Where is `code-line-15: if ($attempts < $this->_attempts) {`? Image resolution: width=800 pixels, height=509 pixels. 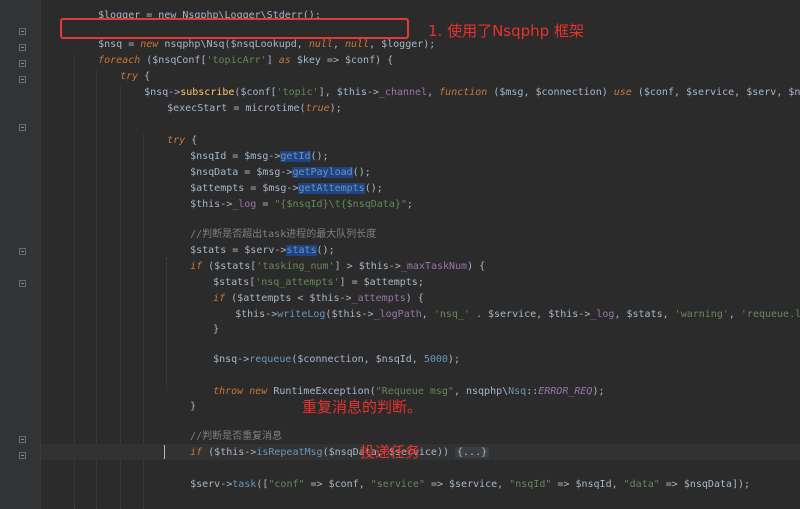 code-line-15: if ($attempts < $this->_attempts) { is located at coordinates (318, 298).